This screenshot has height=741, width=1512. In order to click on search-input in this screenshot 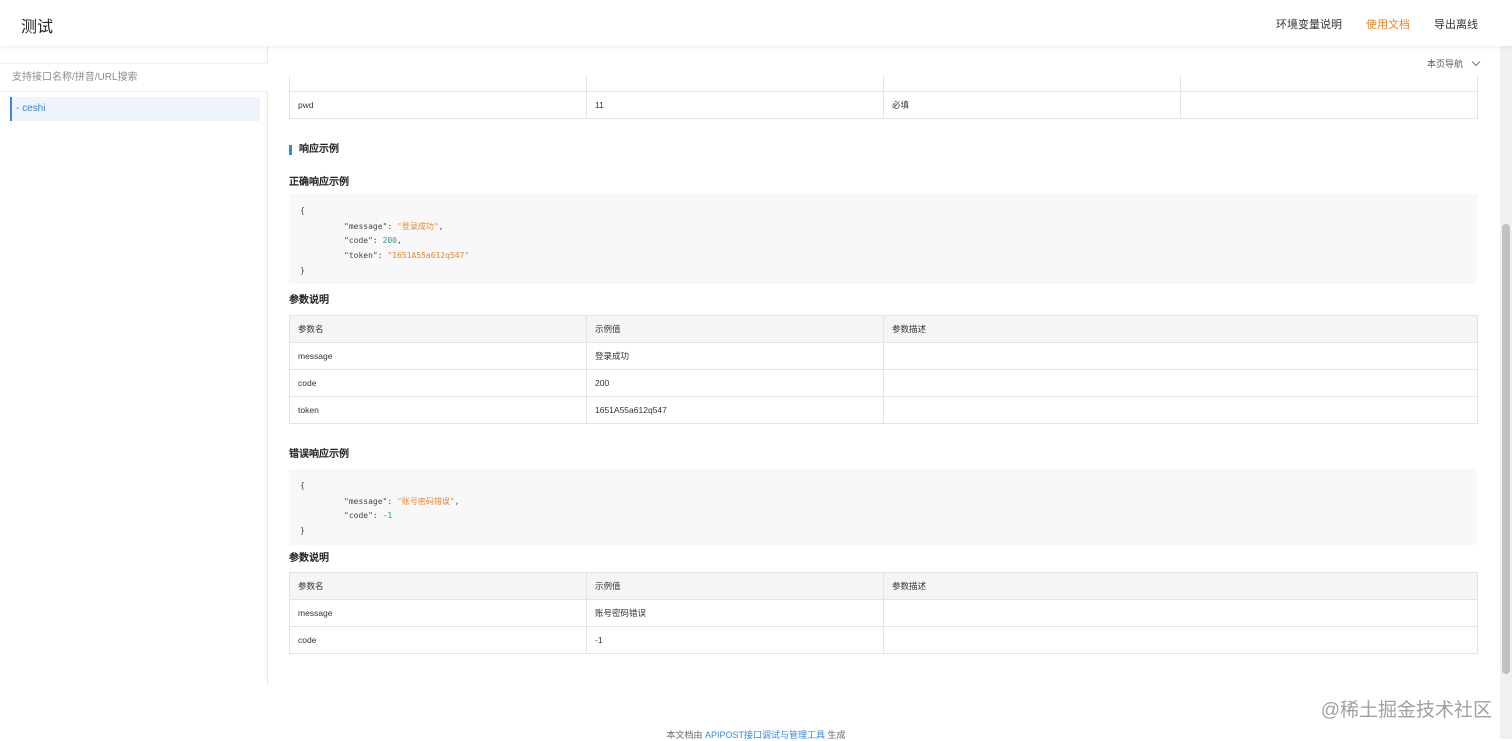, I will do `click(134, 77)`.